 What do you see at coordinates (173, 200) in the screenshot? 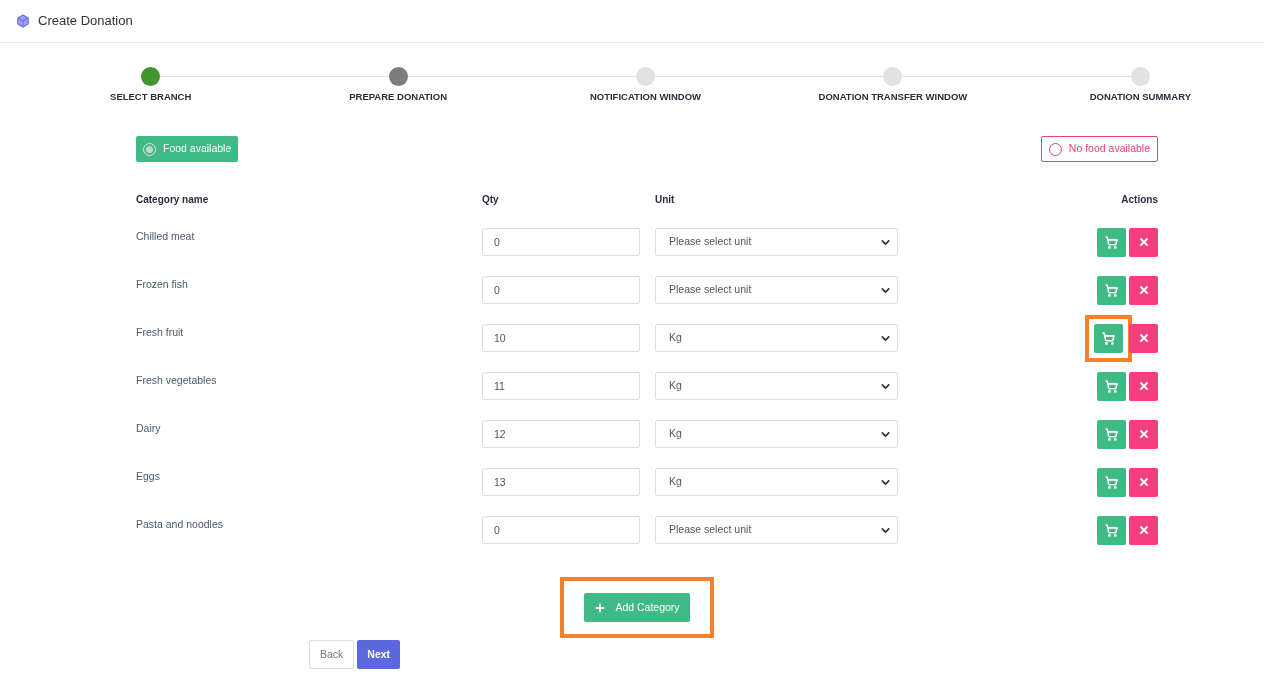
I see `column-header: Category name` at bounding box center [173, 200].